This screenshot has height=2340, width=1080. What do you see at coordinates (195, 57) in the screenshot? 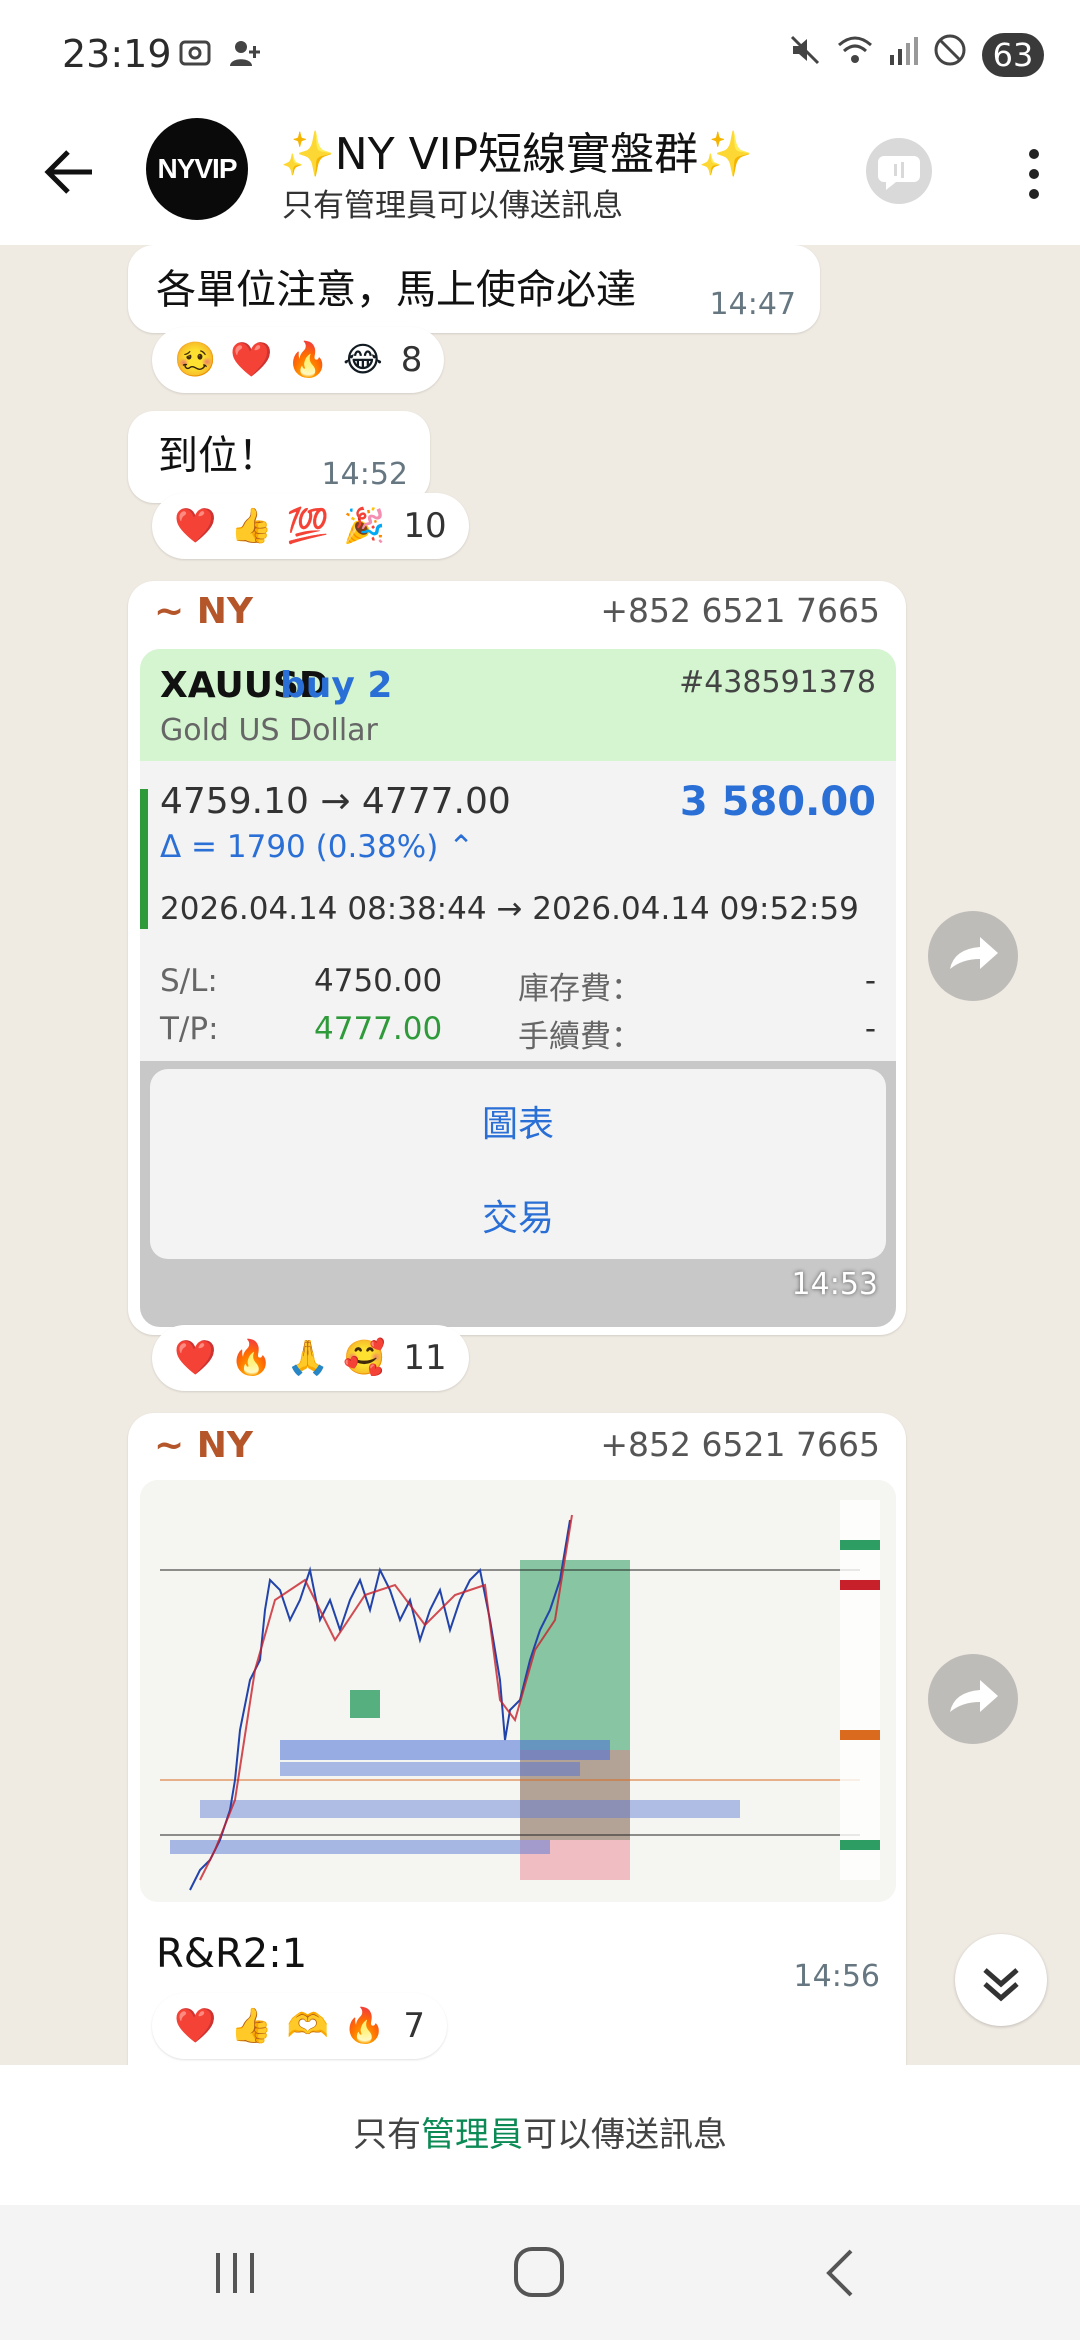
I see `screenshot-icon` at bounding box center [195, 57].